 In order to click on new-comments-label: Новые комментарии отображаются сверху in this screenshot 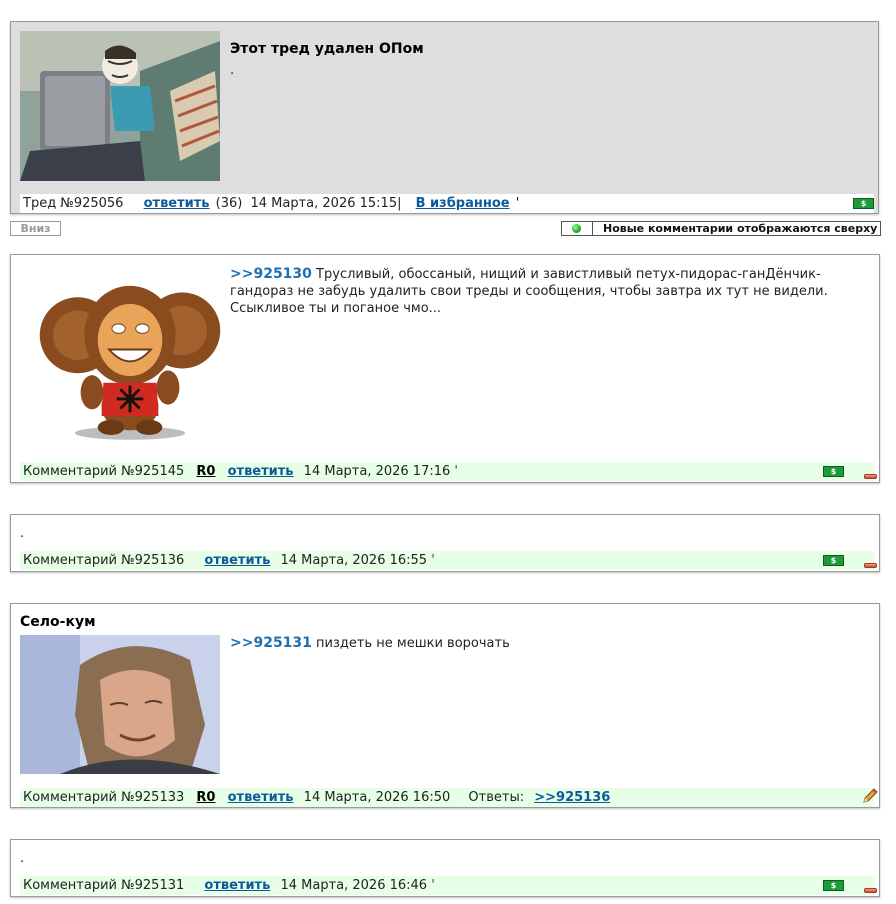, I will do `click(740, 228)`.